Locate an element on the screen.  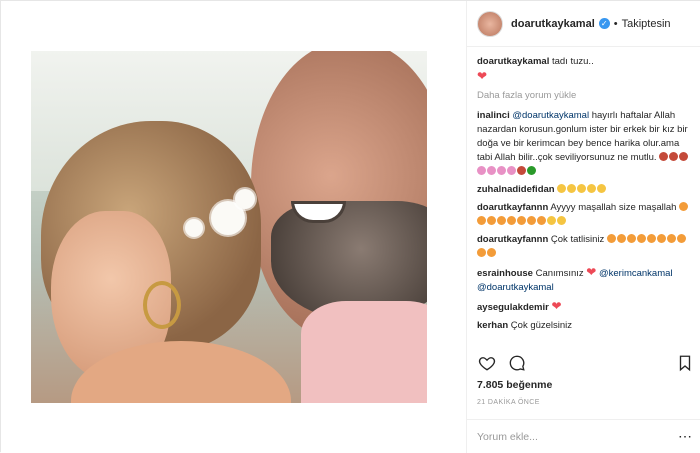
avatar is located at coordinates (490, 23).